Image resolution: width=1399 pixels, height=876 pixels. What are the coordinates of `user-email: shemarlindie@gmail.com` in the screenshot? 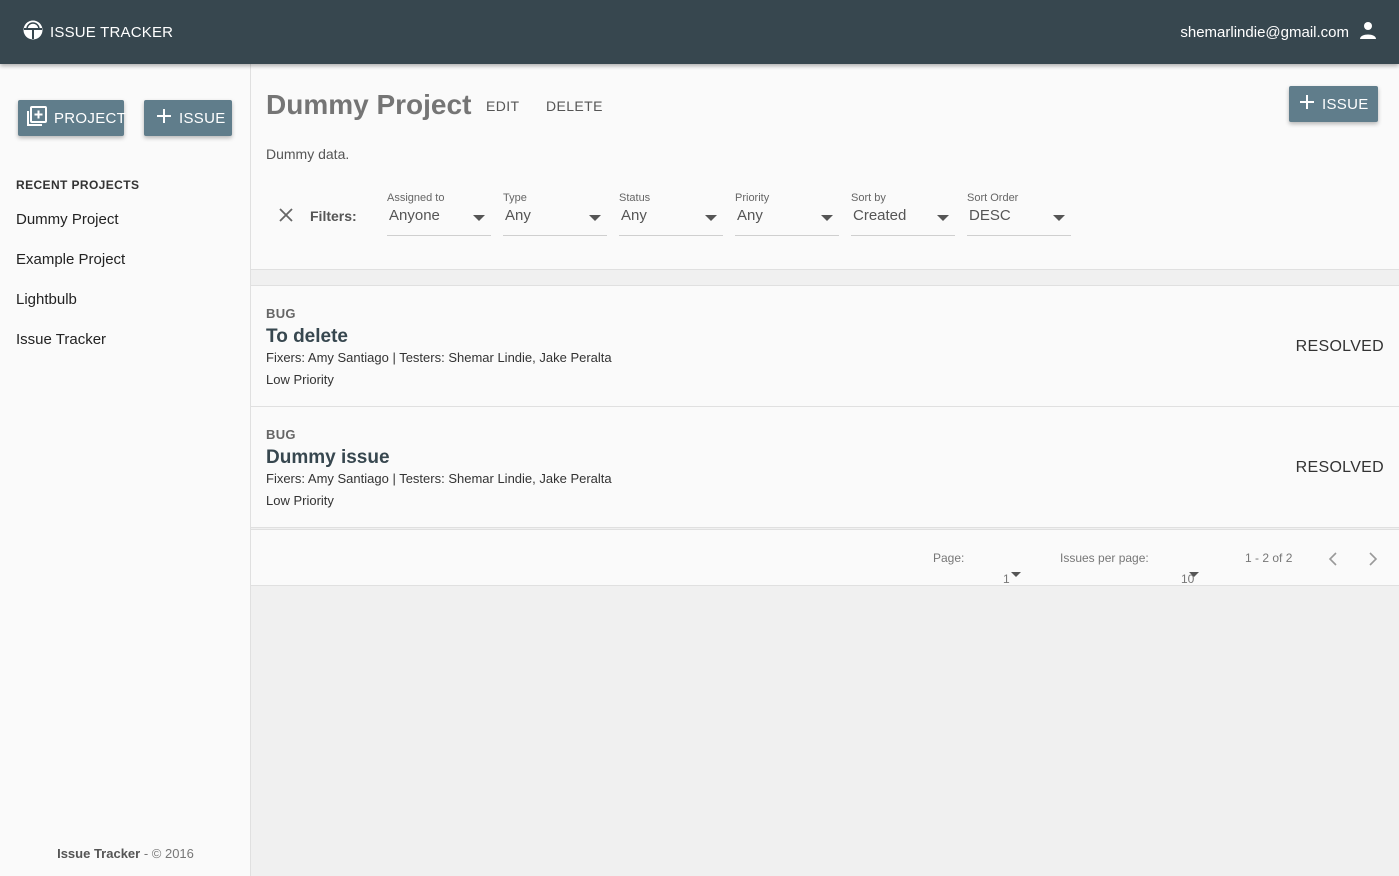 It's located at (1264, 32).